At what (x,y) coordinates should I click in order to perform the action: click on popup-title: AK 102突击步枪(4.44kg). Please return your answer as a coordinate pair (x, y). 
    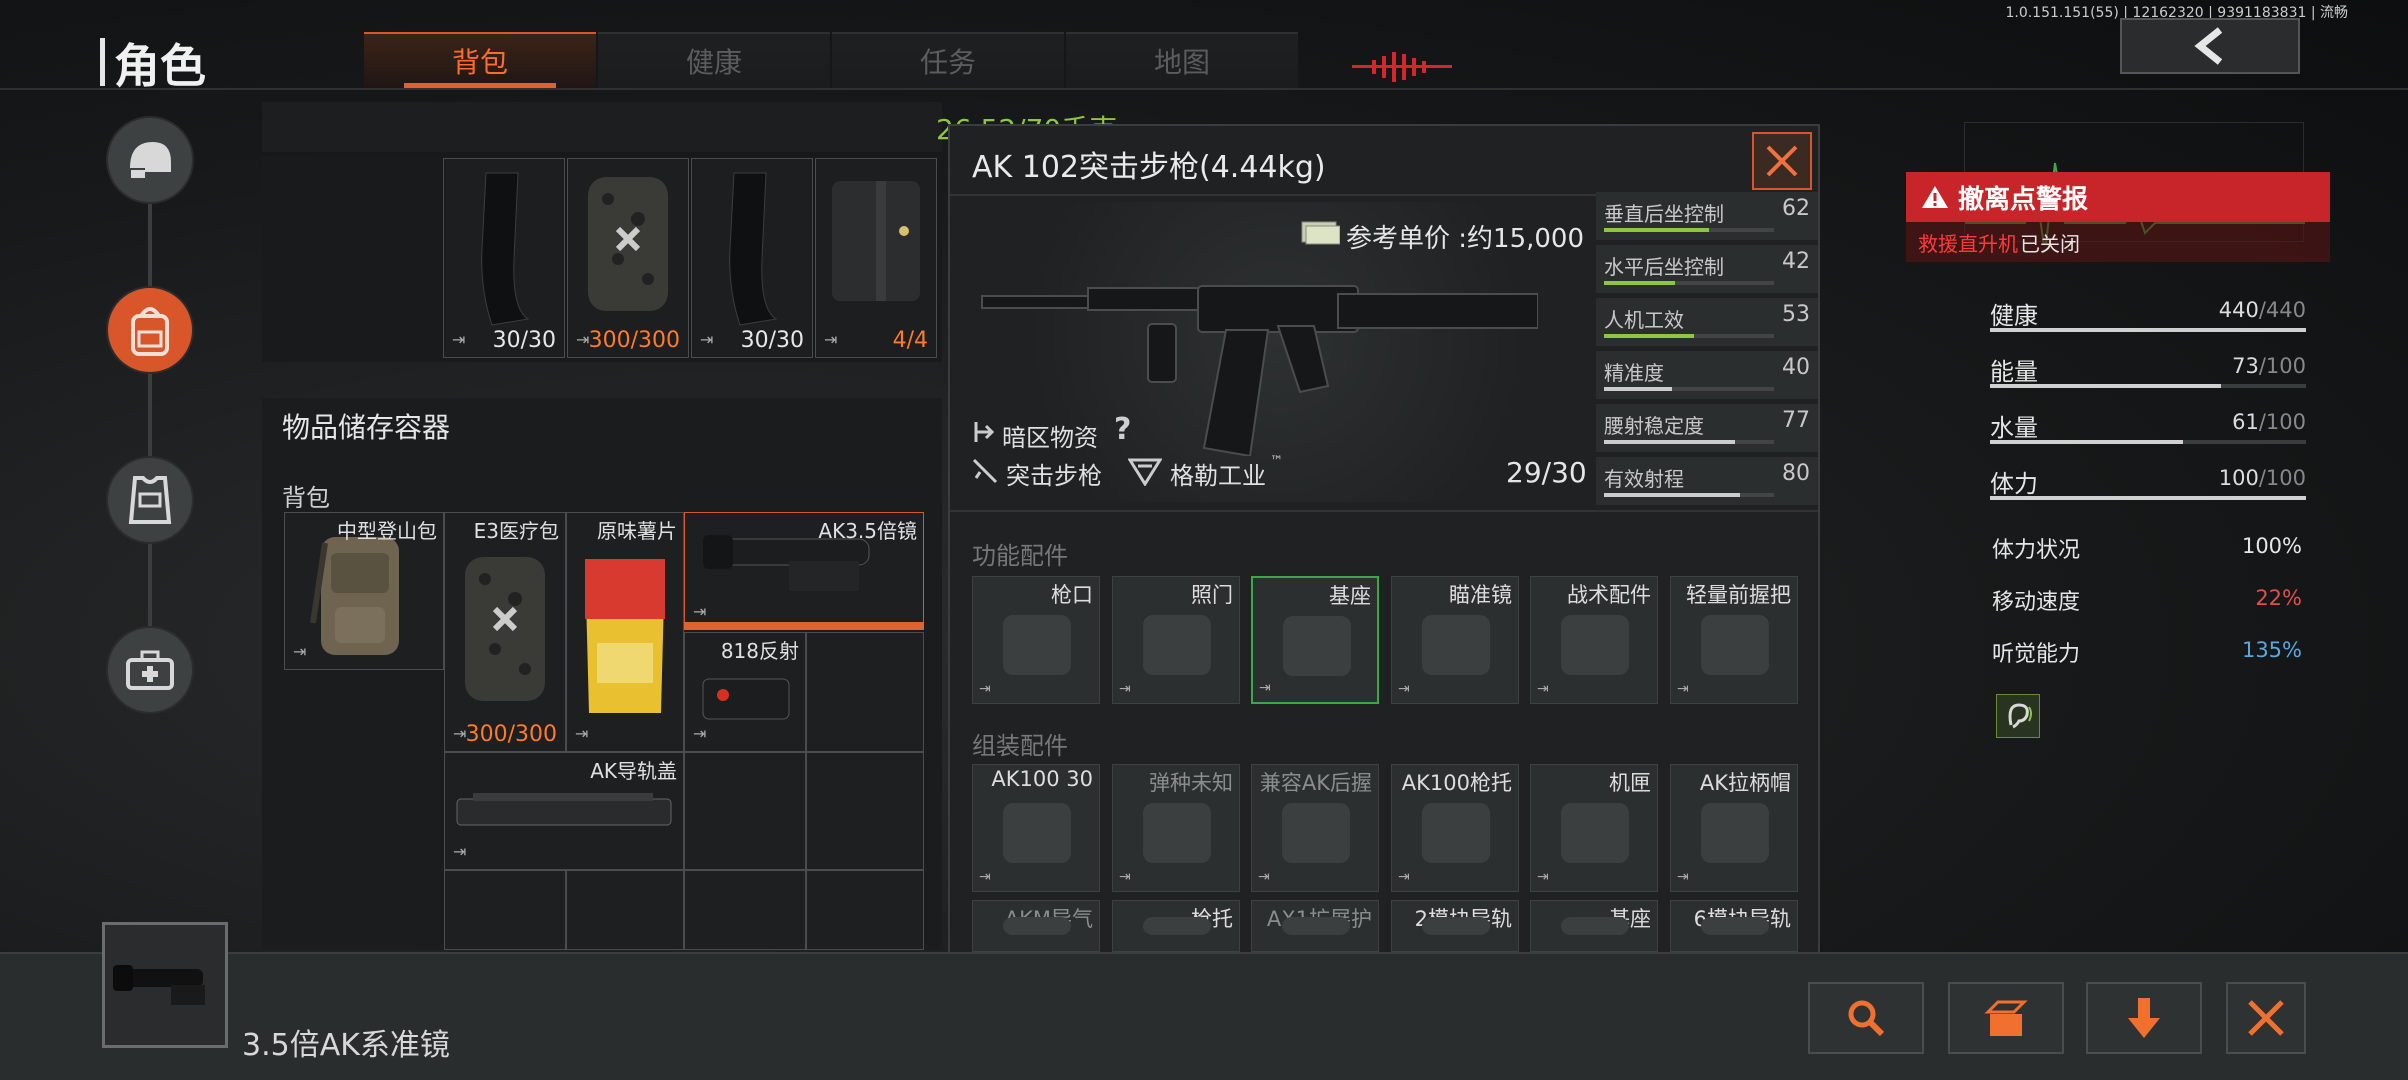
    Looking at the image, I should click on (1149, 167).